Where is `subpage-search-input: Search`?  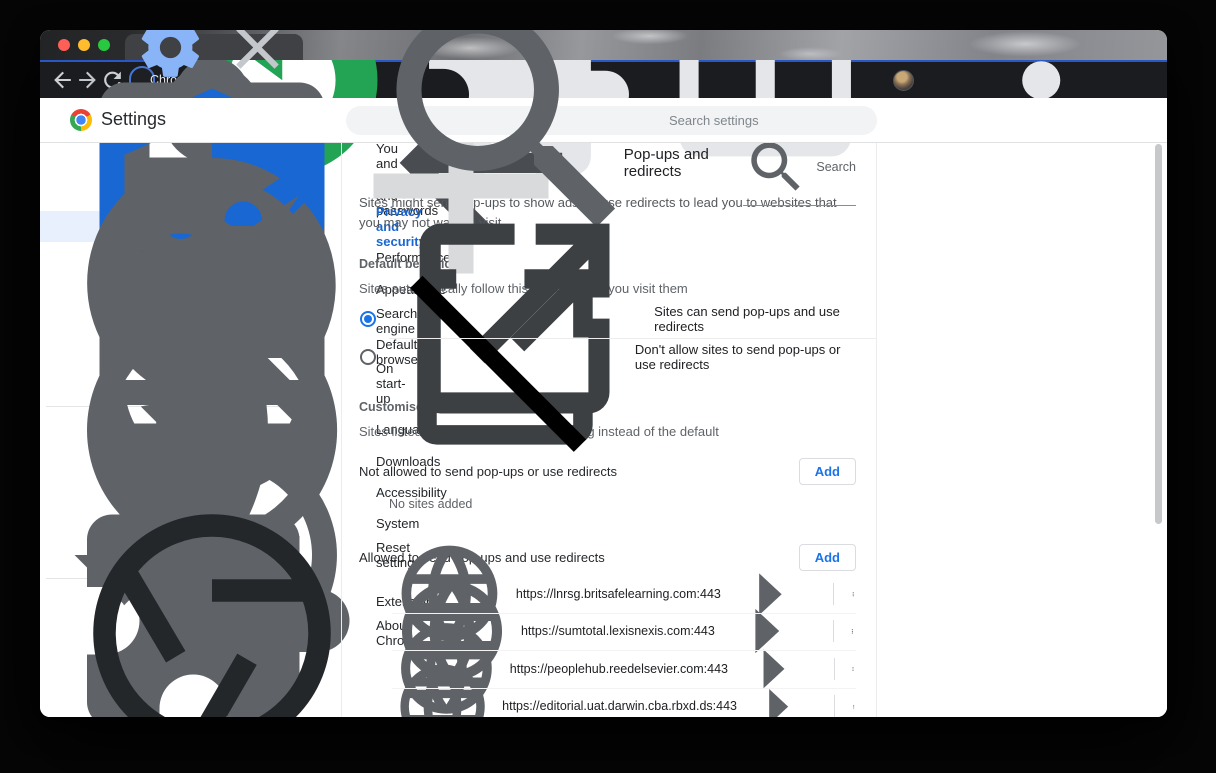 subpage-search-input: Search is located at coordinates (799, 175).